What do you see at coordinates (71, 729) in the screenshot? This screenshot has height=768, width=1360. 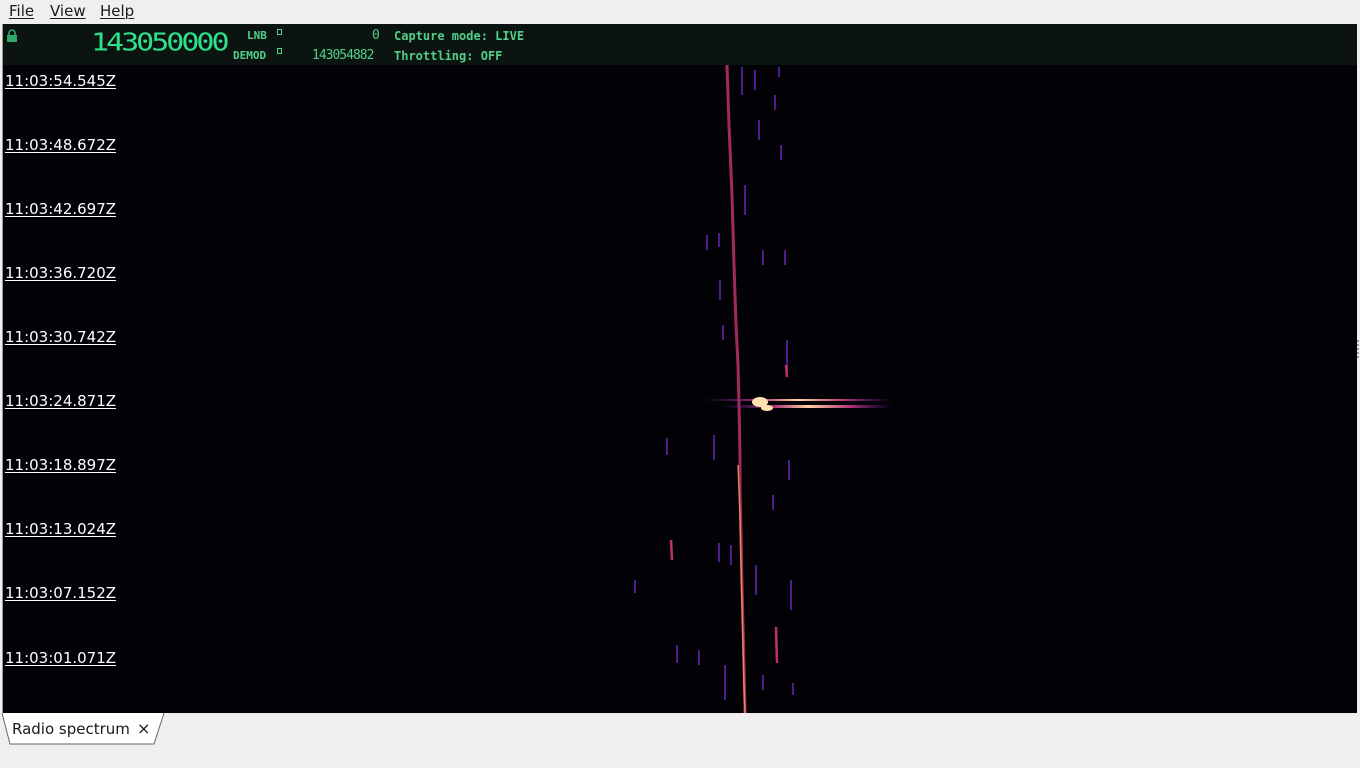 I see `tab-label: Radio spectrum` at bounding box center [71, 729].